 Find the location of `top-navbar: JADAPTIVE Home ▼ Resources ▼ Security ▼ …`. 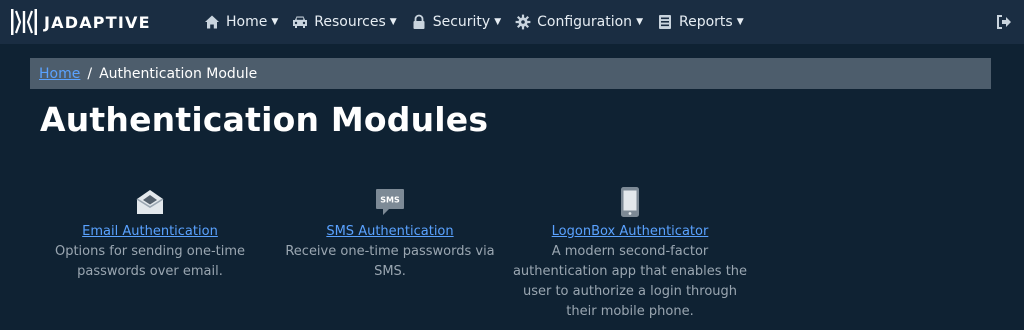

top-navbar: JADAPTIVE Home ▼ Resources ▼ Security ▼ … is located at coordinates (512, 22).